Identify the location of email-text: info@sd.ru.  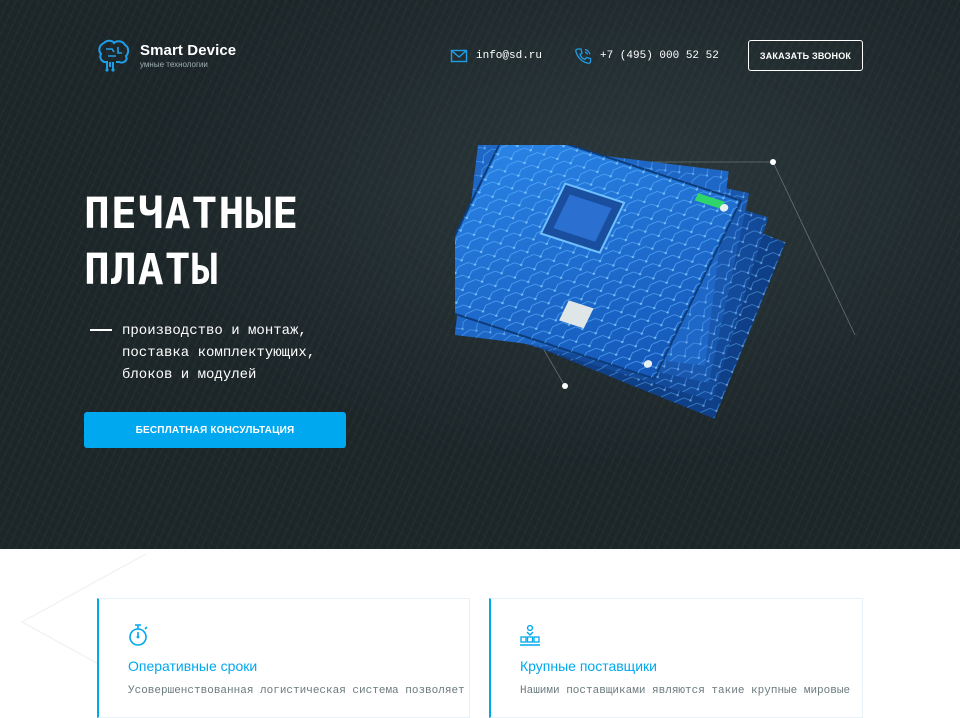
(509, 56).